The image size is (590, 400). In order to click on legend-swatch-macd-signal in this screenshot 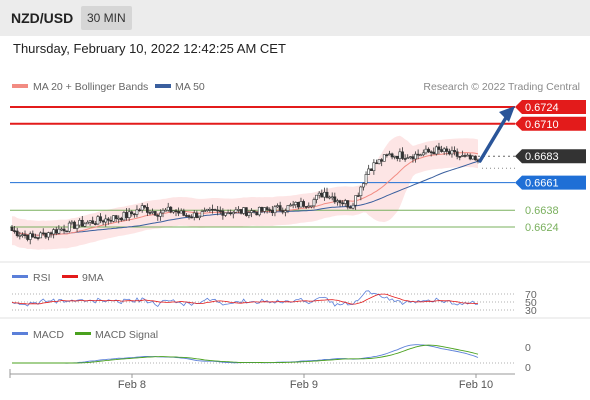, I will do `click(83, 333)`.